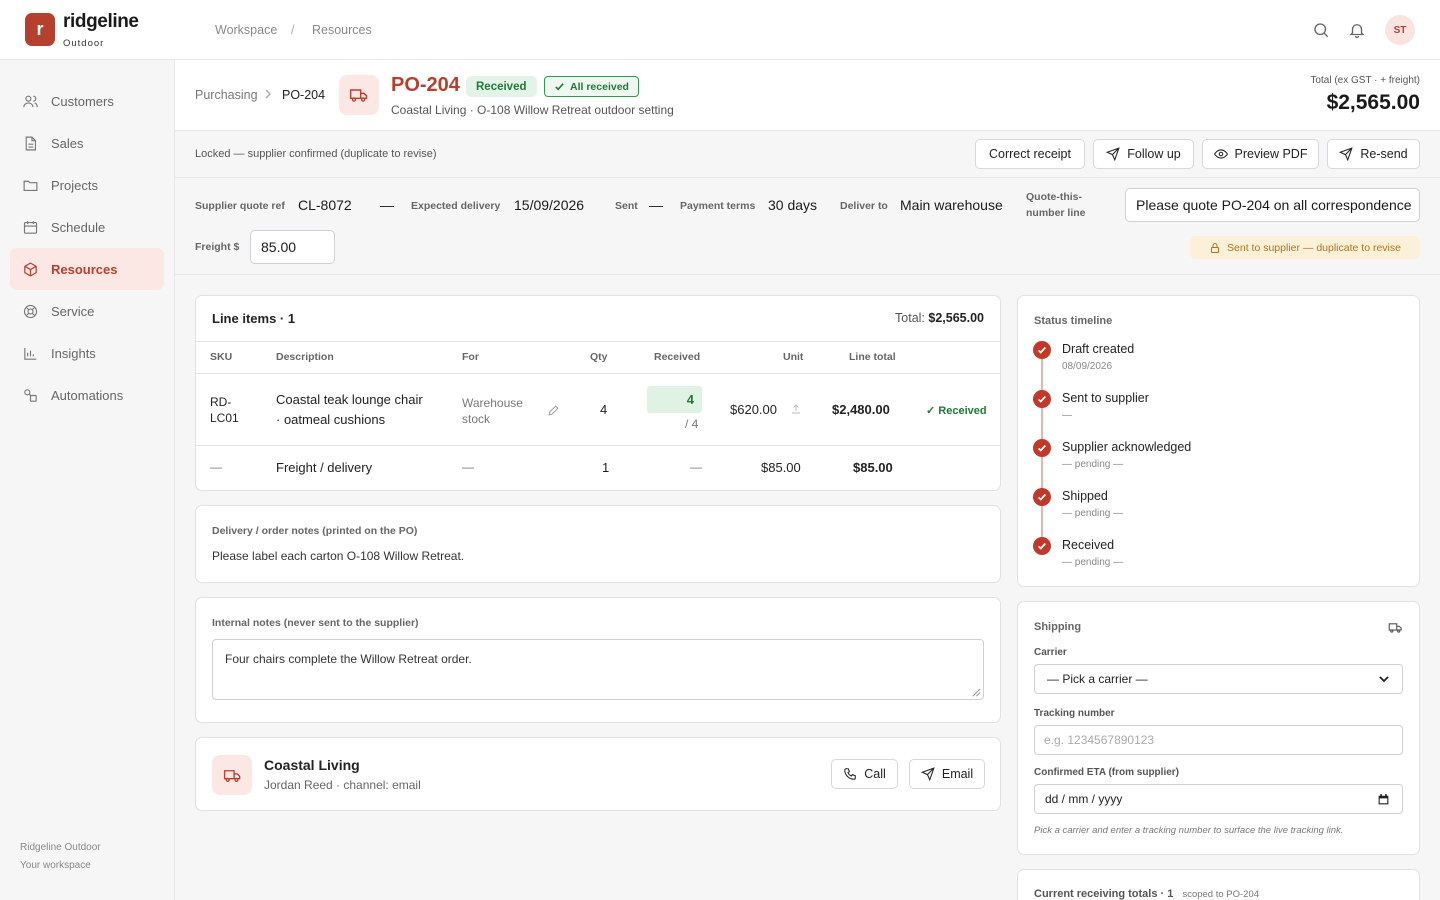 The image size is (1440, 900). I want to click on status-badge: Received, so click(501, 86).